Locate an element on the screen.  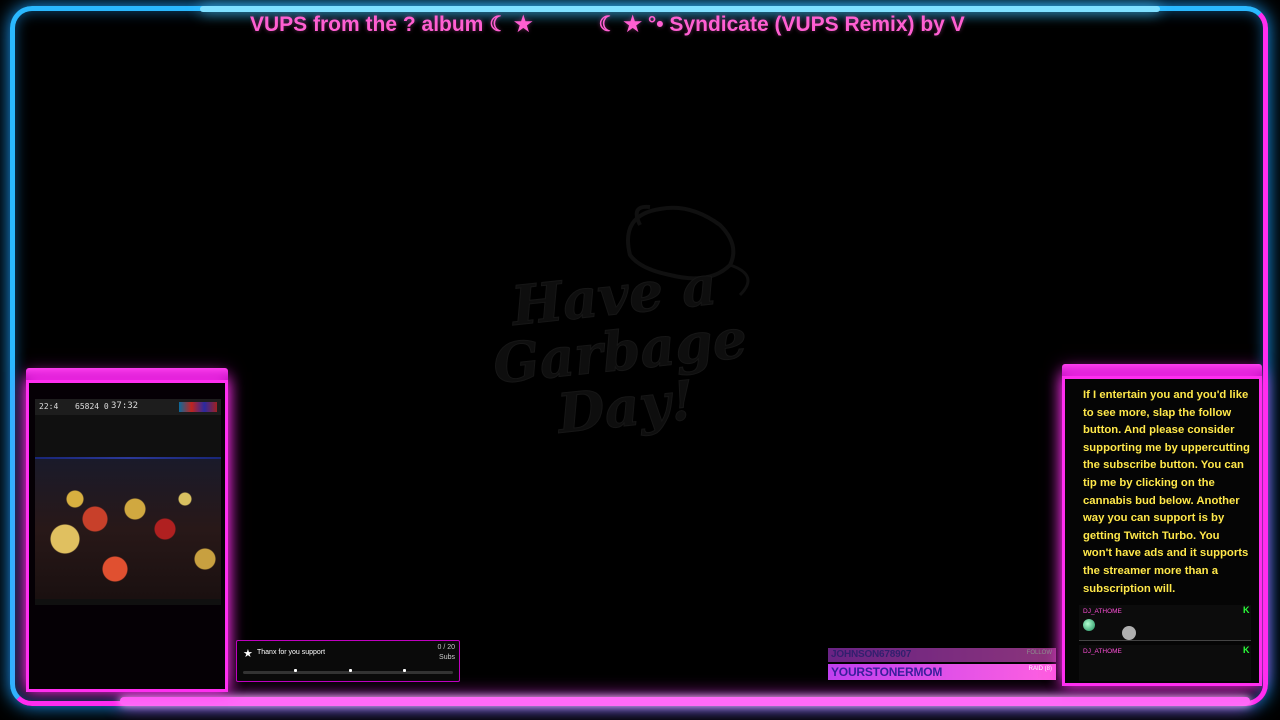
hud-item-icons is located at coordinates (198, 407).